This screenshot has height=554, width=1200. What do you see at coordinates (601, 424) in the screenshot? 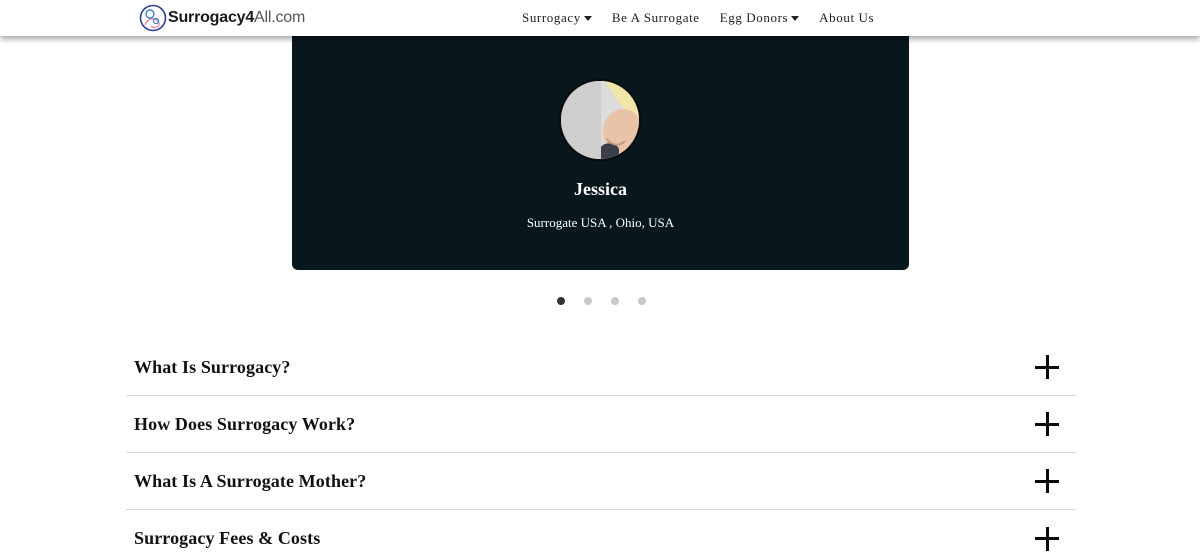
I see `faq-item-how-does-surrogacy-work: How Does Surrogacy Work?` at bounding box center [601, 424].